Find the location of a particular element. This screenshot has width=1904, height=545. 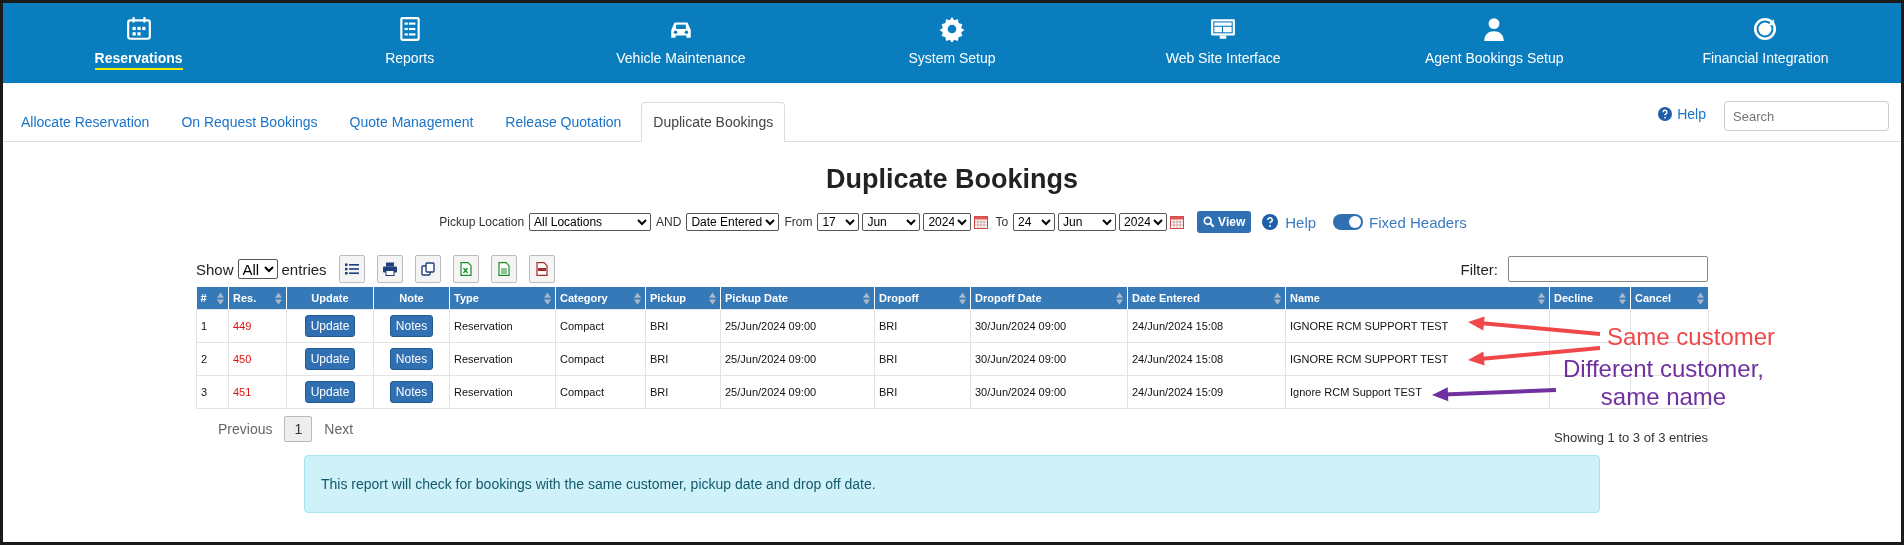

table-cell: 30/Jun/2024 09:00 is located at coordinates (1049, 392).